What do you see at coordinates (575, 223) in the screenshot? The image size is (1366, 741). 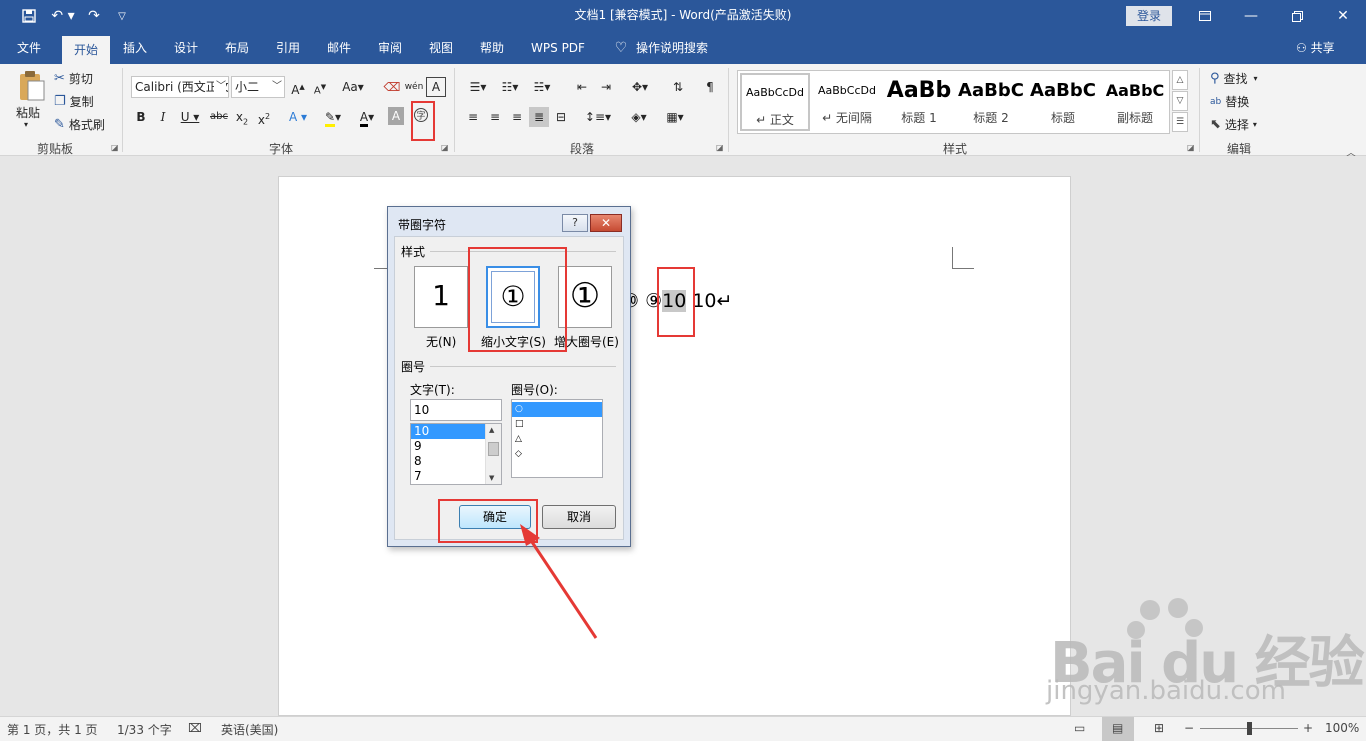 I see `help-icon: ?` at bounding box center [575, 223].